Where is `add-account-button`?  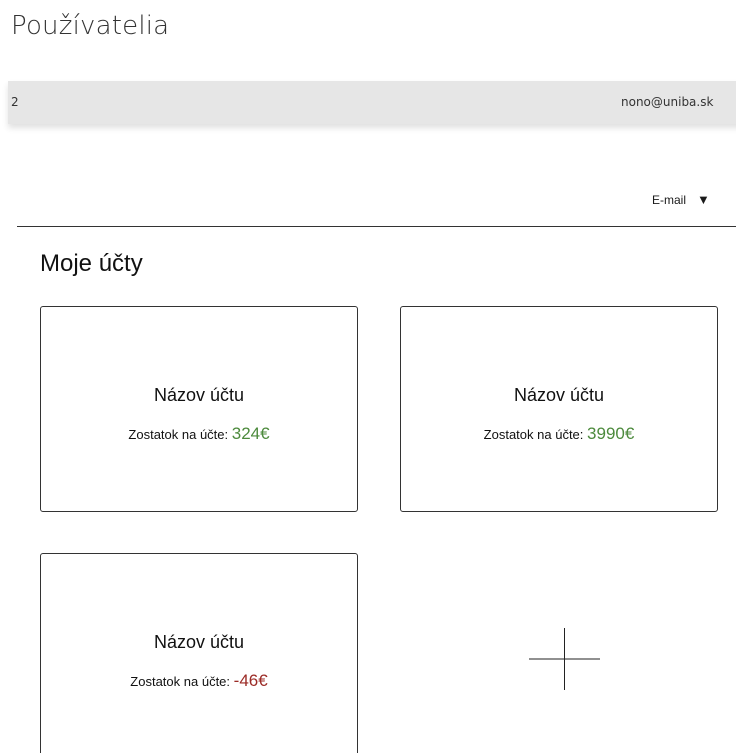
add-account-button is located at coordinates (564, 659).